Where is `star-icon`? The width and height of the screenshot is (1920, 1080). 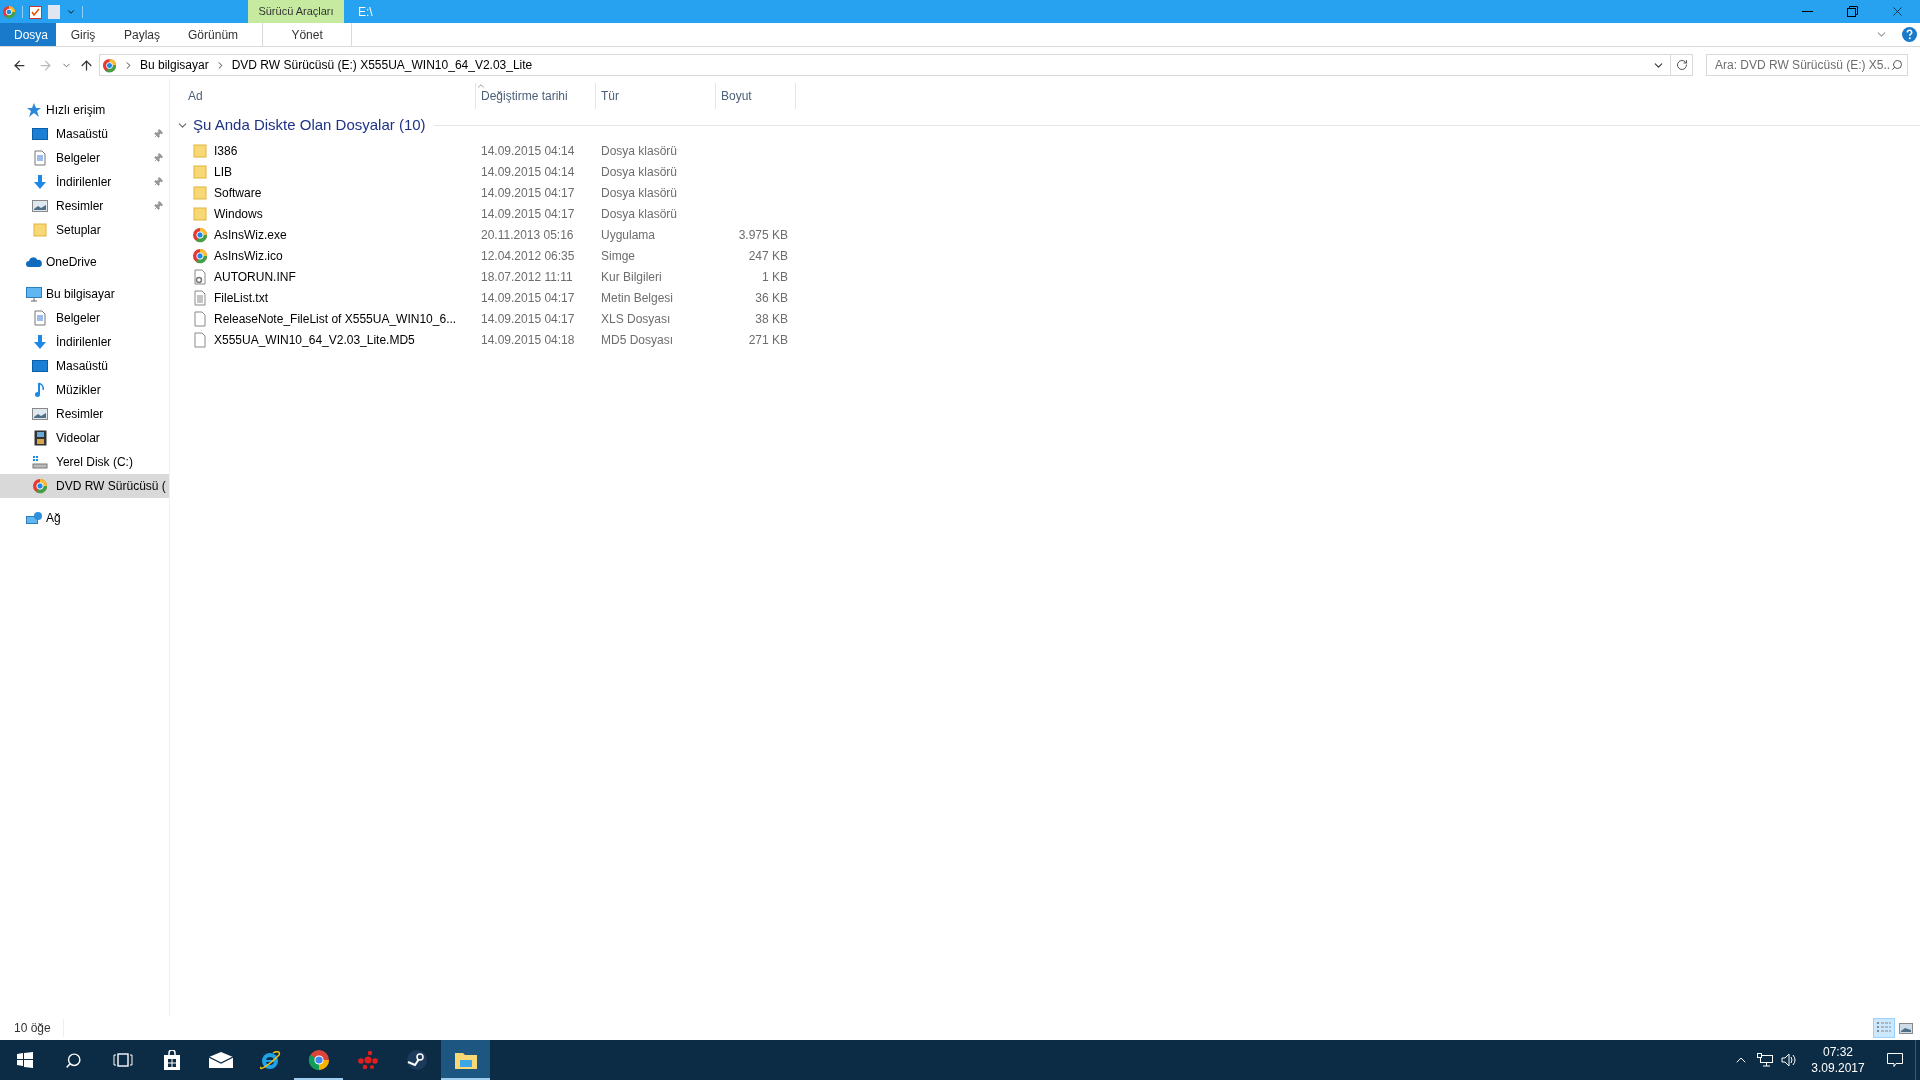
star-icon is located at coordinates (34, 110).